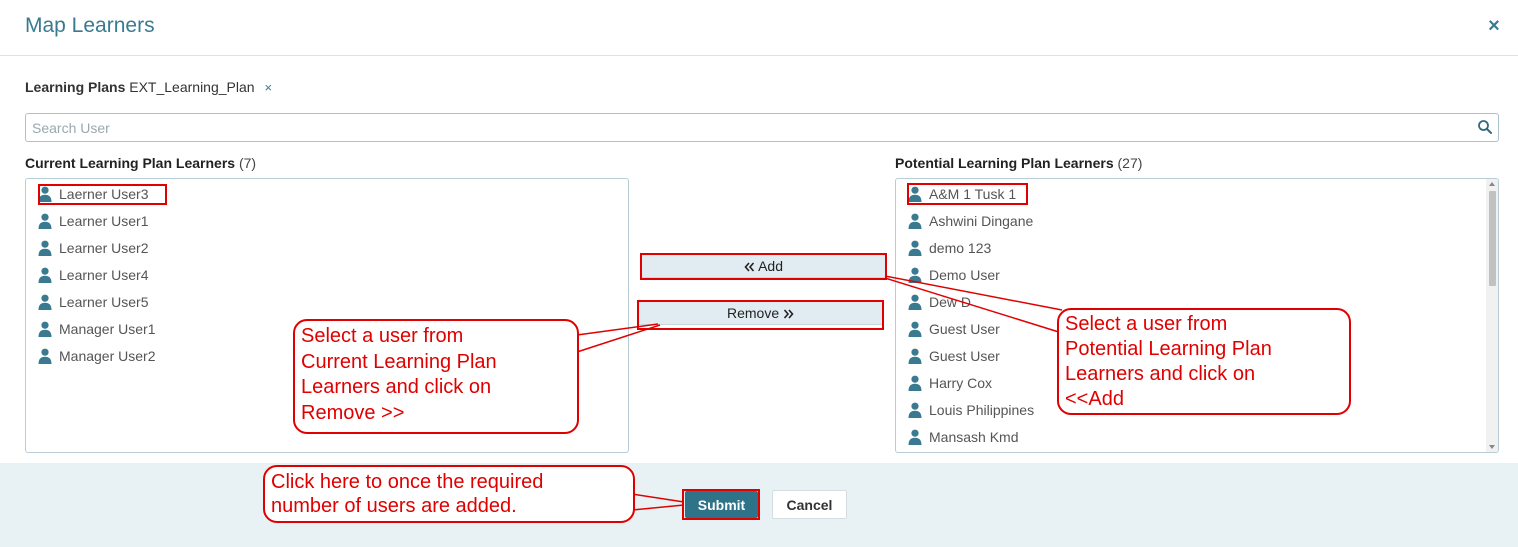 The width and height of the screenshot is (1518, 547). I want to click on double-chevron-right-icon, so click(788, 314).